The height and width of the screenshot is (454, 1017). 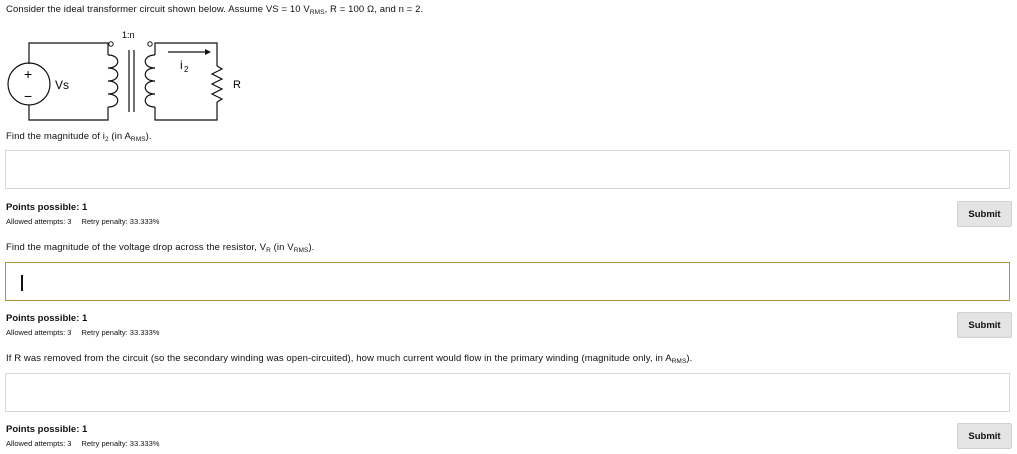 What do you see at coordinates (124, 75) in the screenshot?
I see `transformer-circuit-diagram: 1:n + − Vs i 2 R` at bounding box center [124, 75].